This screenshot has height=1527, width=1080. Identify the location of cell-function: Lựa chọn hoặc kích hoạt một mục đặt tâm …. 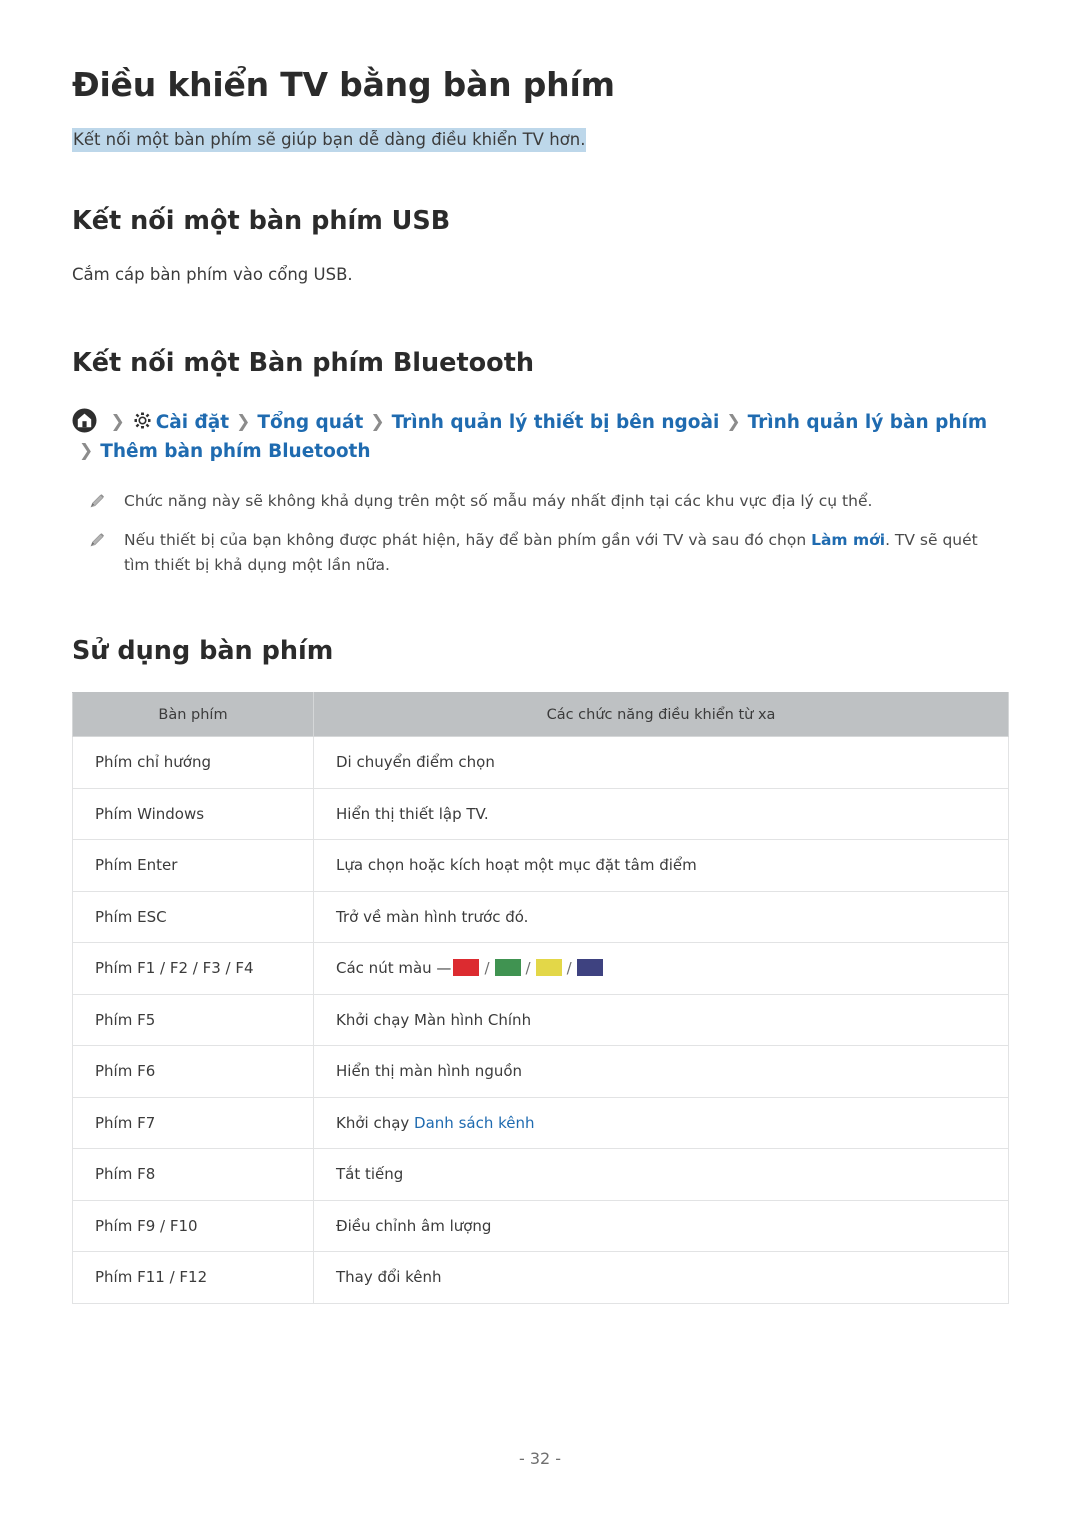
(661, 865).